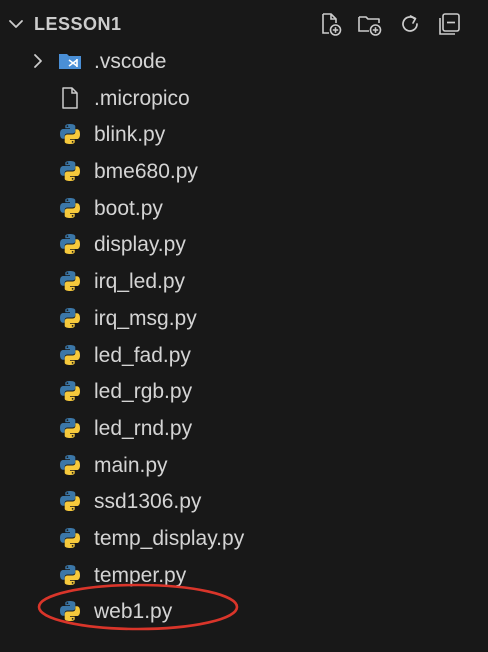  I want to click on file-icon, so click(70, 98).